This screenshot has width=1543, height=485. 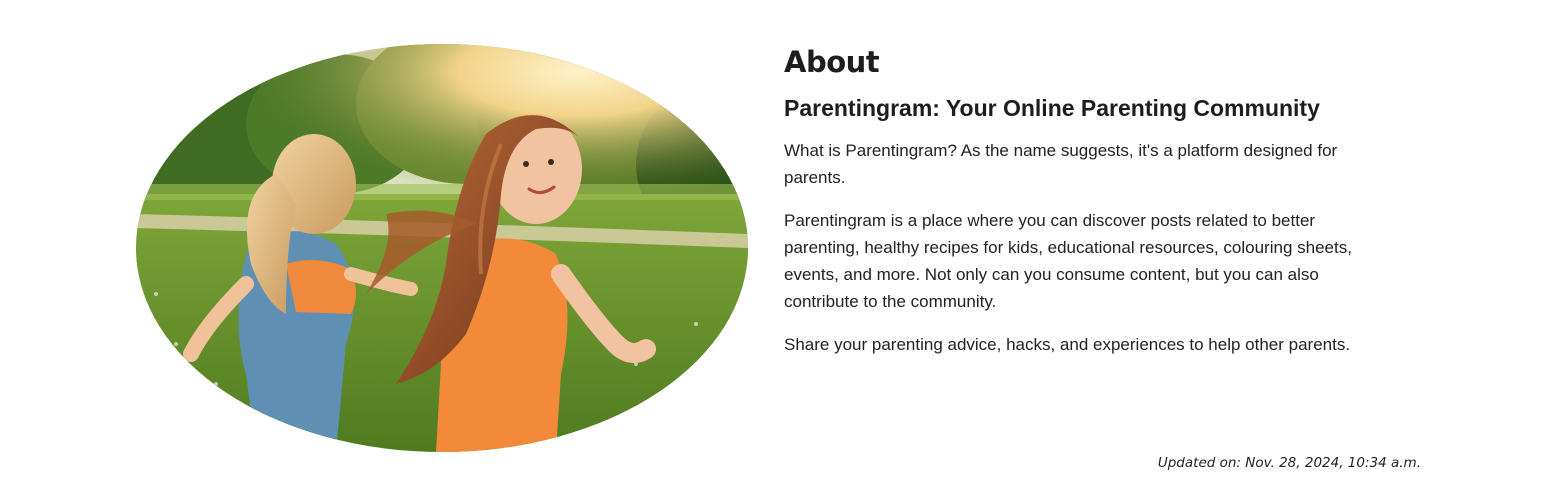 I want to click on updated-timestamp: Updated on: Nov. 28, 2024, 10:34 a.m., so click(x=1289, y=463).